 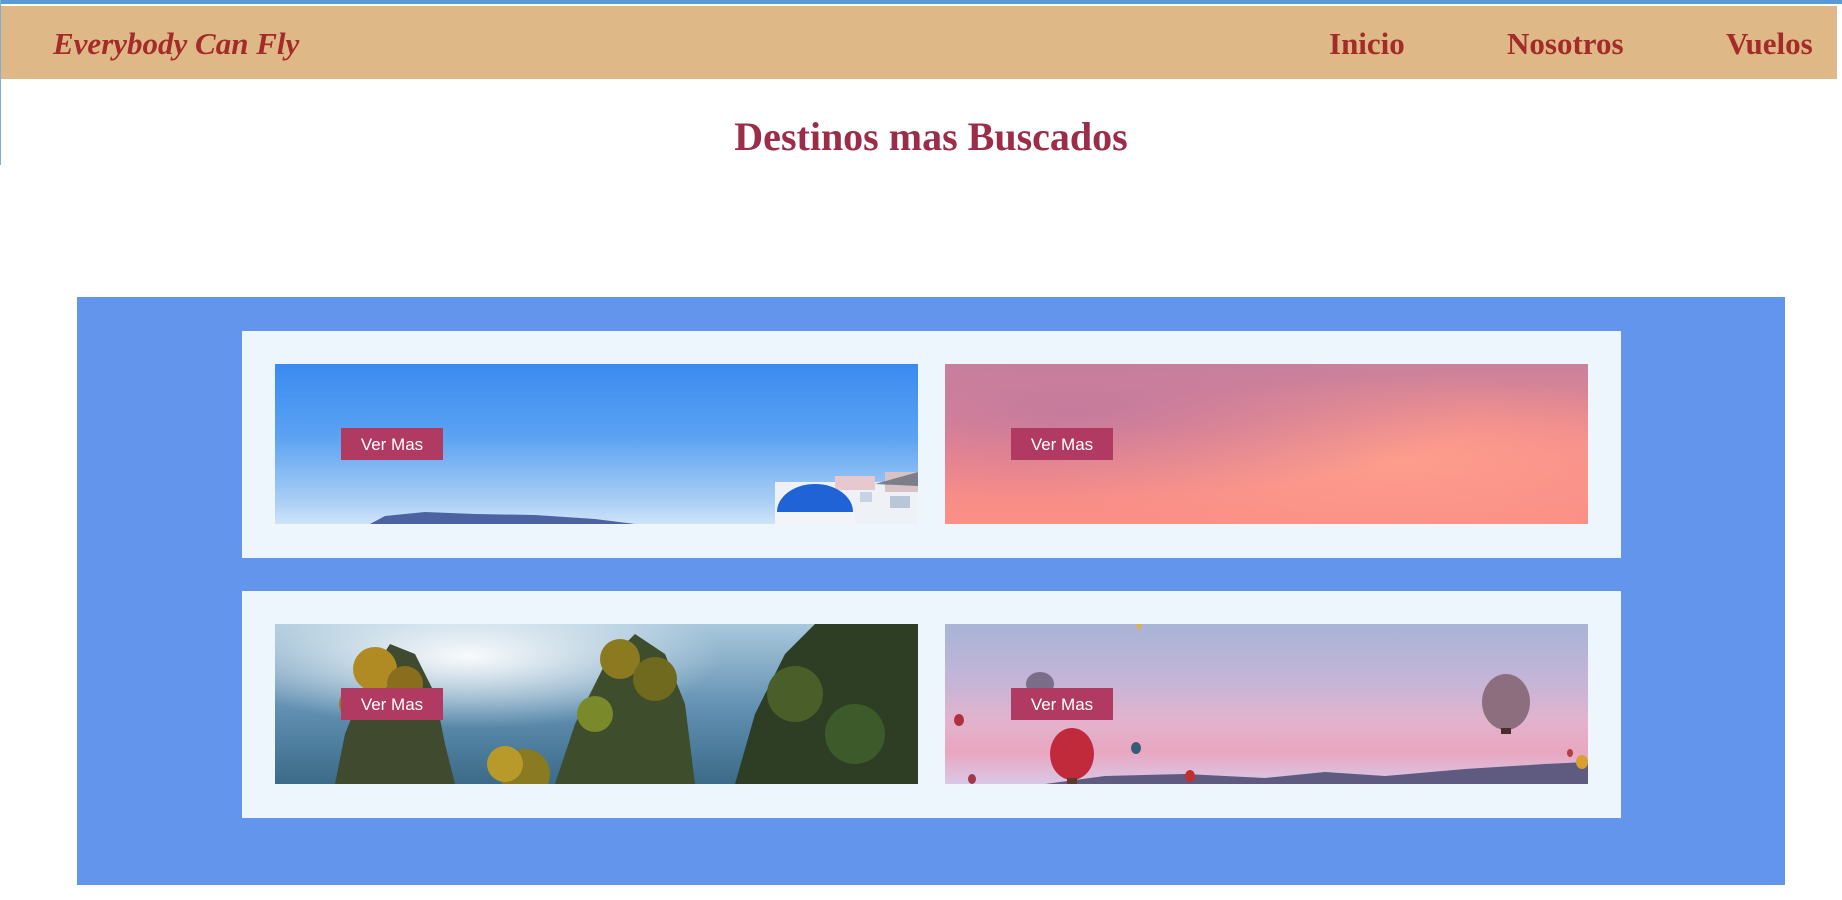 I want to click on page-title: Destinos mas Buscados, so click(x=931, y=136).